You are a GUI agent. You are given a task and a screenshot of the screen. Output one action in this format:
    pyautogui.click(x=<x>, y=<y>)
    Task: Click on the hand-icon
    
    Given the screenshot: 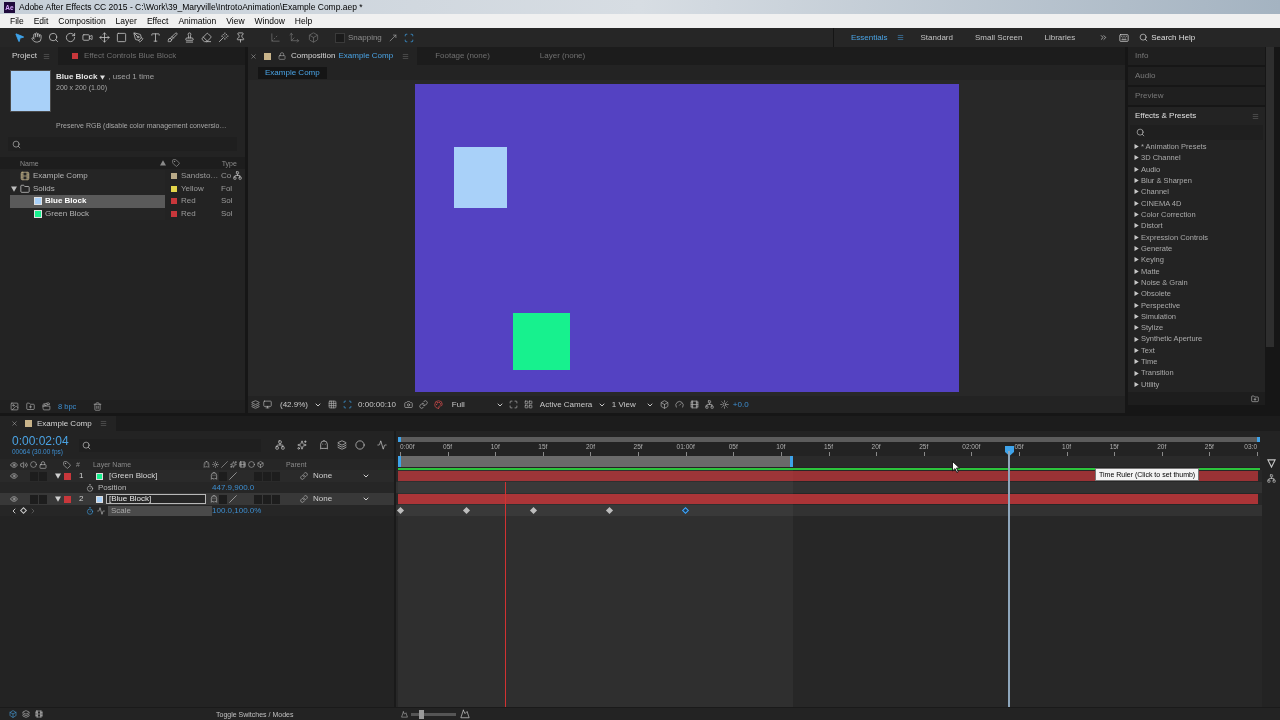 What is the action you would take?
    pyautogui.click(x=36, y=37)
    